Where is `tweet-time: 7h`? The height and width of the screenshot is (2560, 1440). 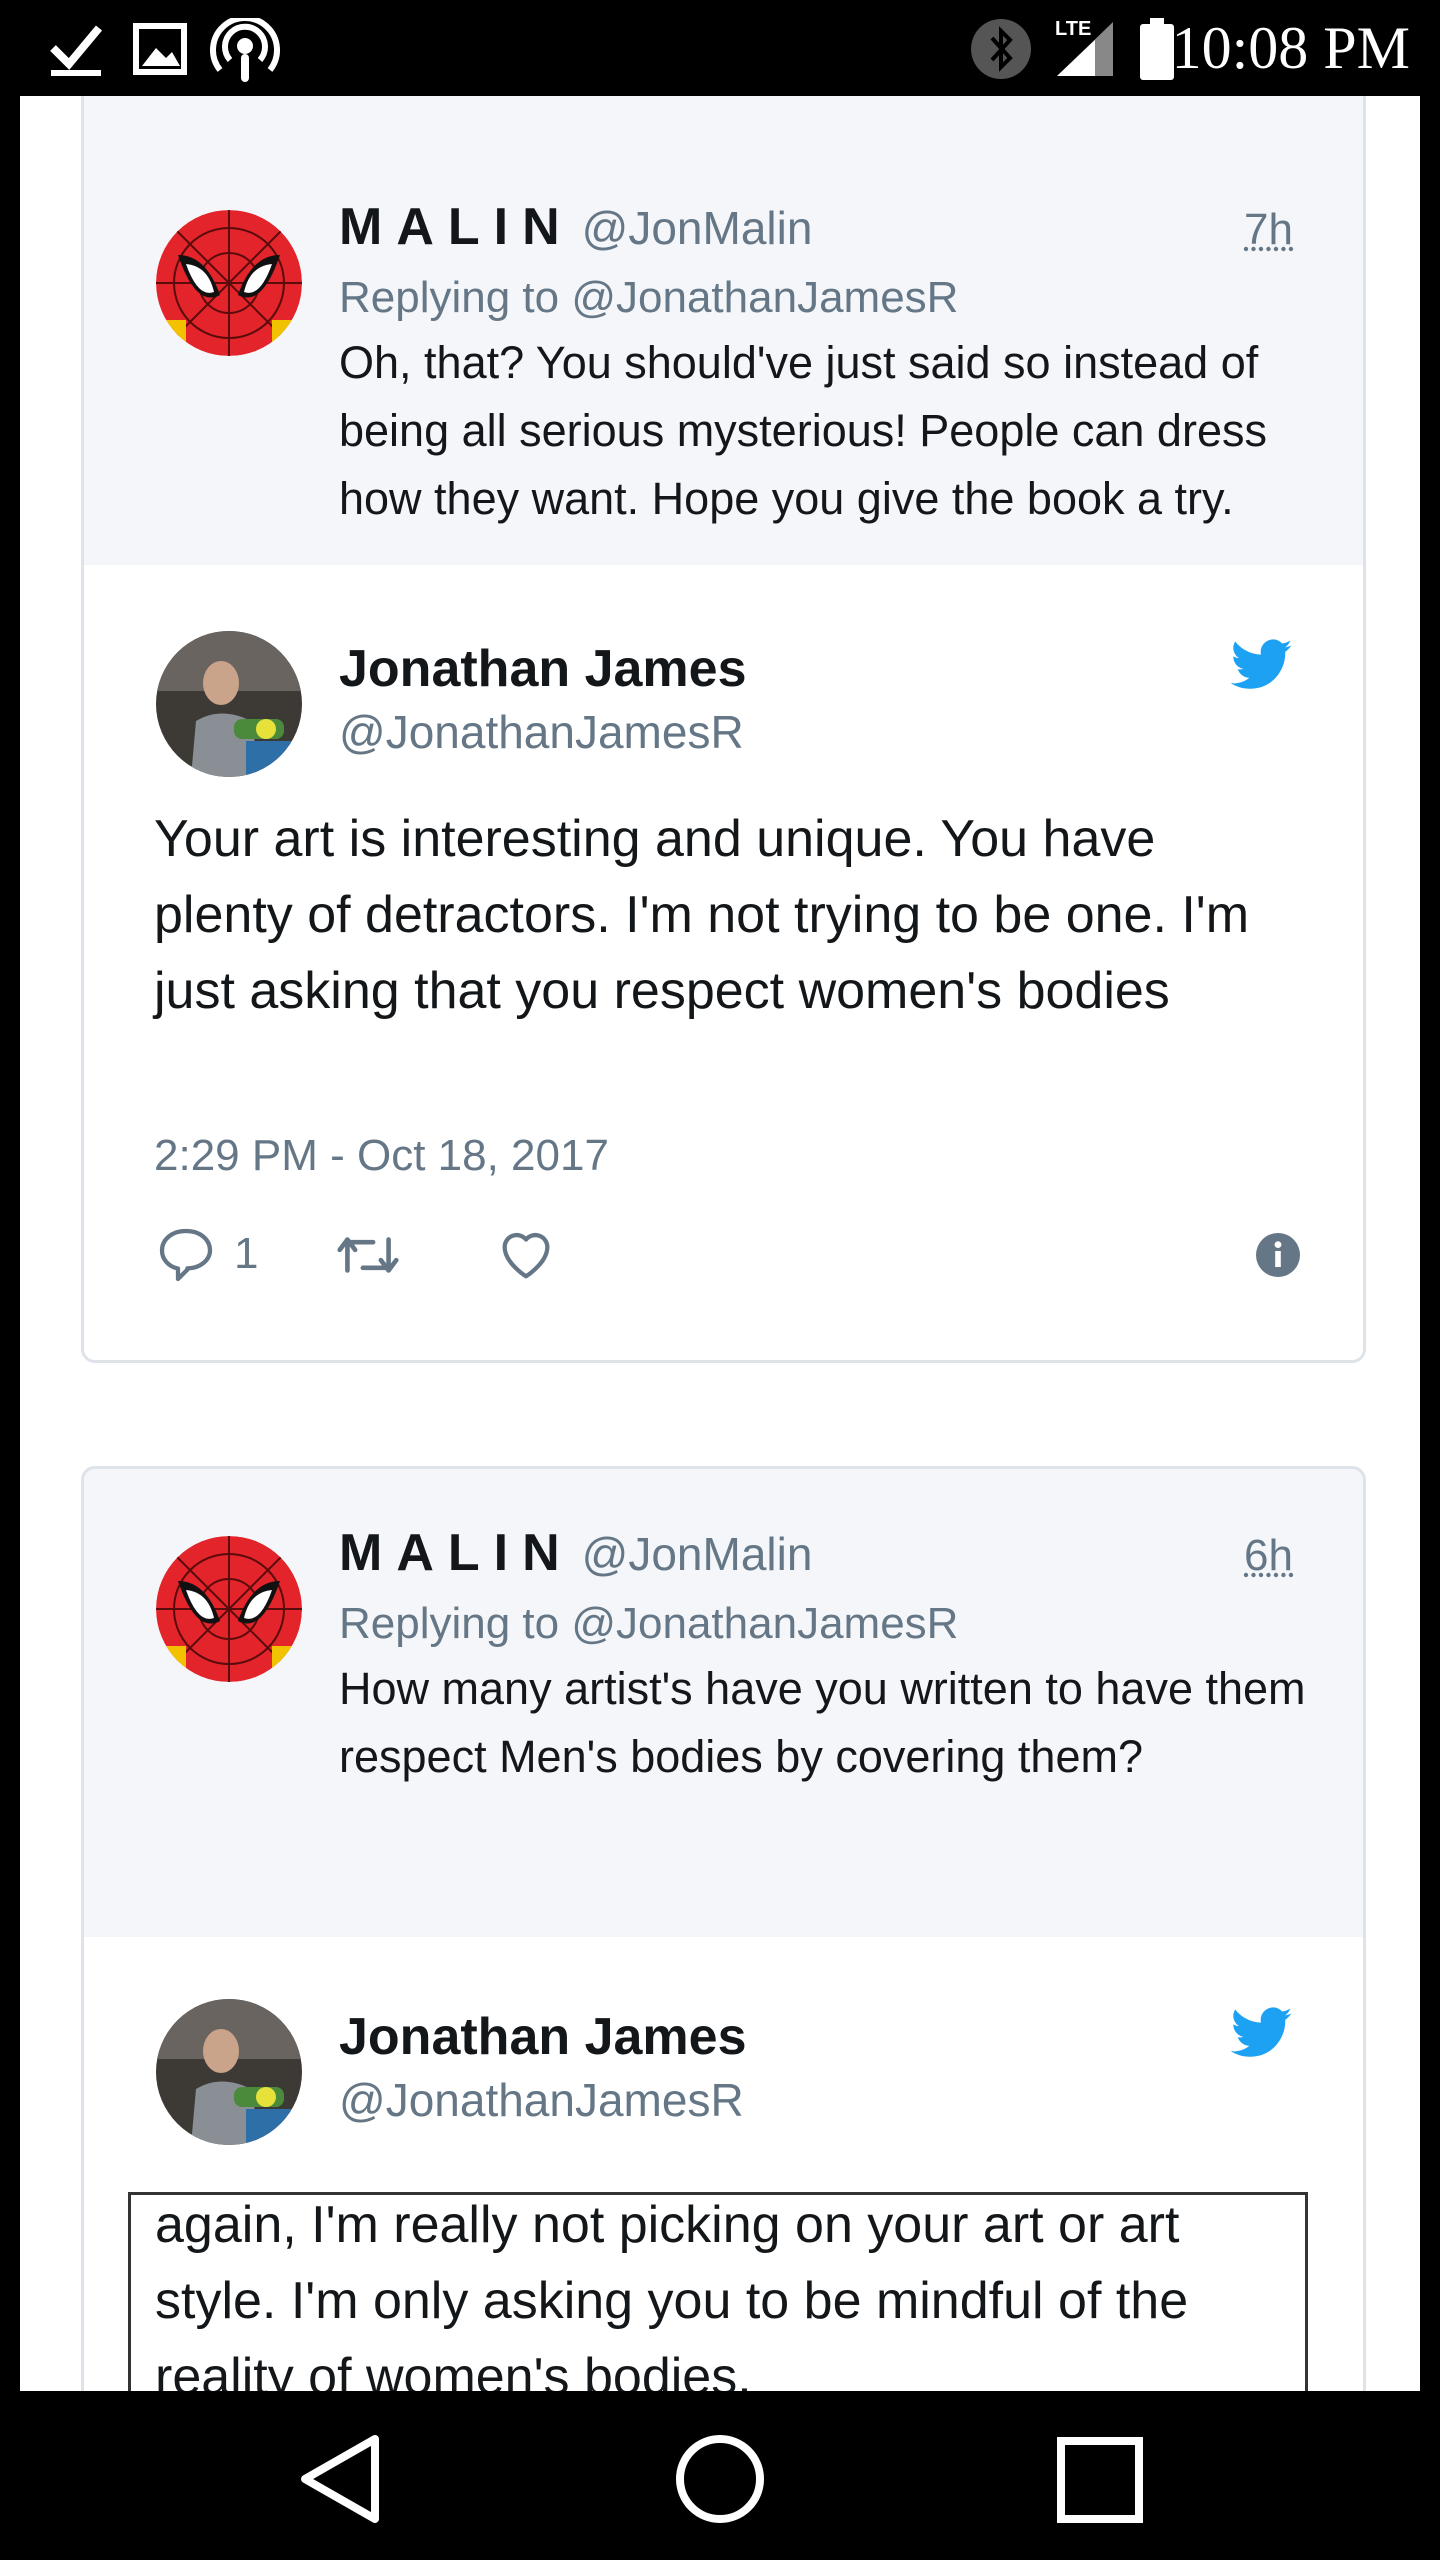 tweet-time: 7h is located at coordinates (1268, 230).